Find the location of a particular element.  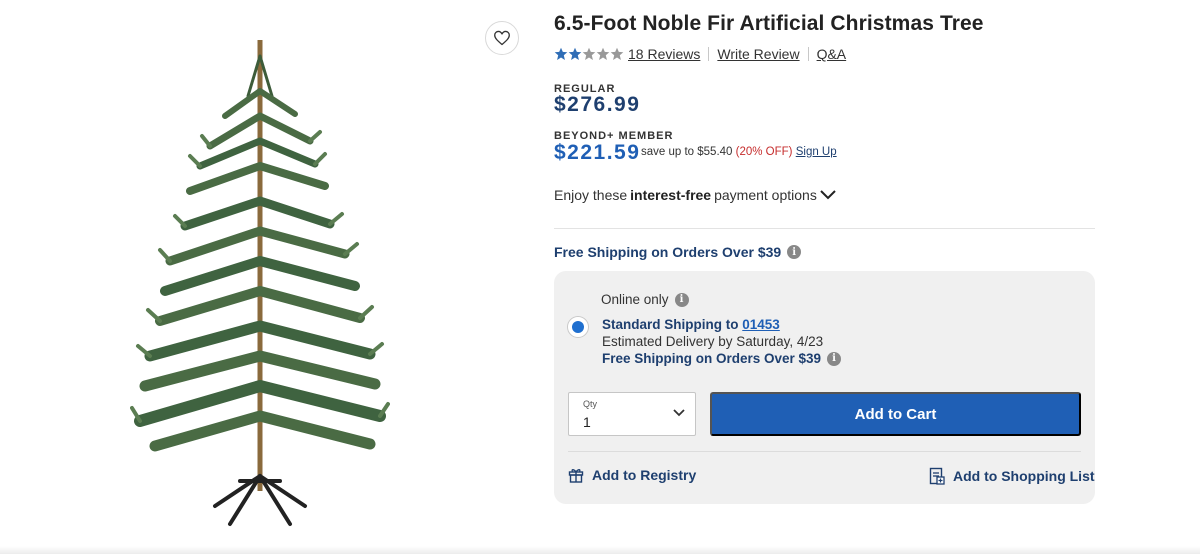

add-to-list-button: Add to Shopping List is located at coordinates (1012, 476).